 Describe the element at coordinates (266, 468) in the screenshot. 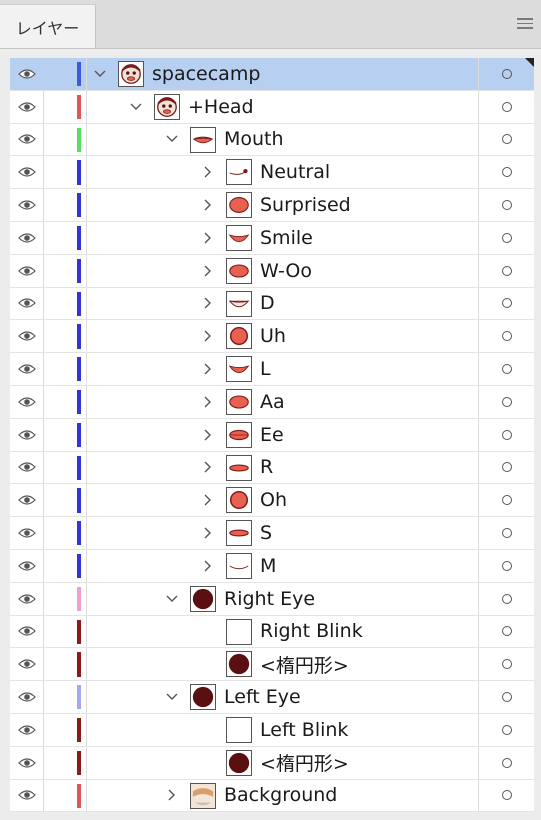

I see `layer-name: R` at that location.